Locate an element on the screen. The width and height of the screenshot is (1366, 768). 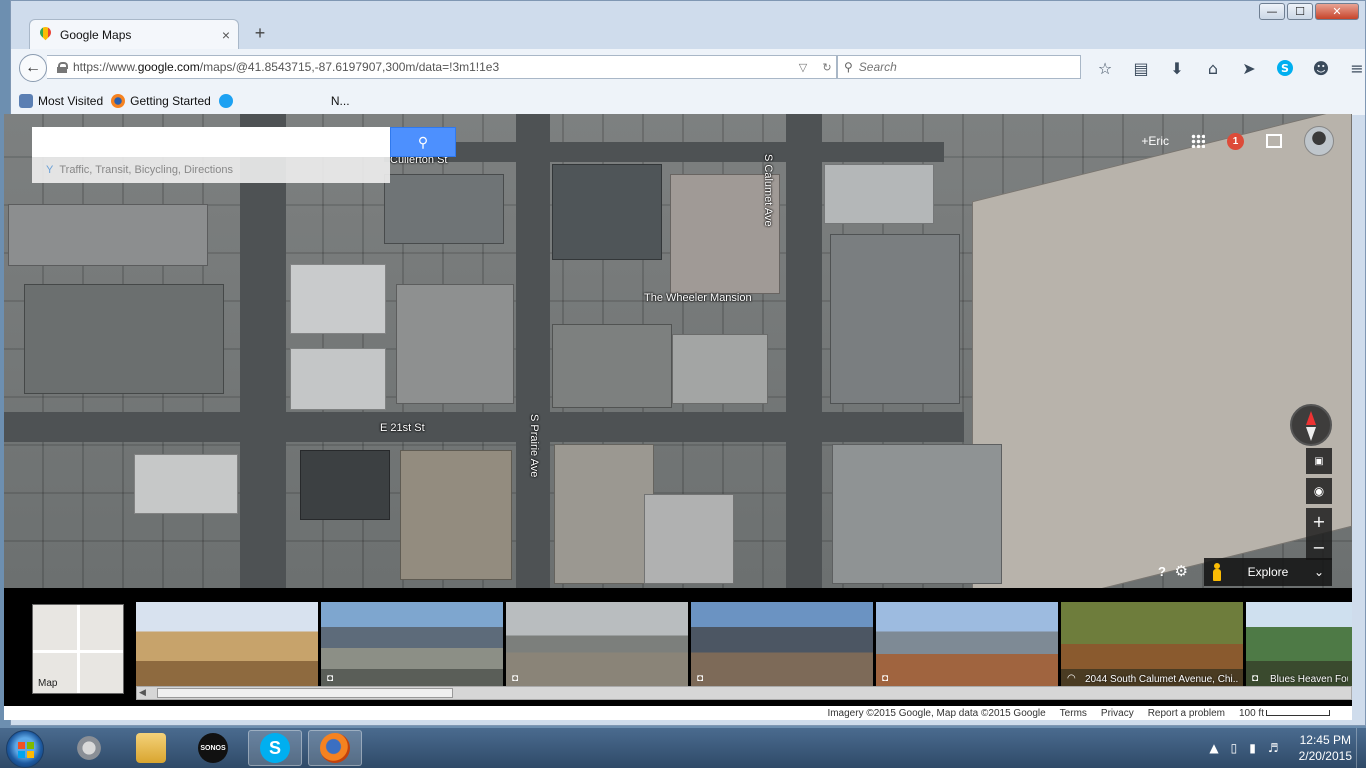
photo-thumbnail is located at coordinates (227, 644).